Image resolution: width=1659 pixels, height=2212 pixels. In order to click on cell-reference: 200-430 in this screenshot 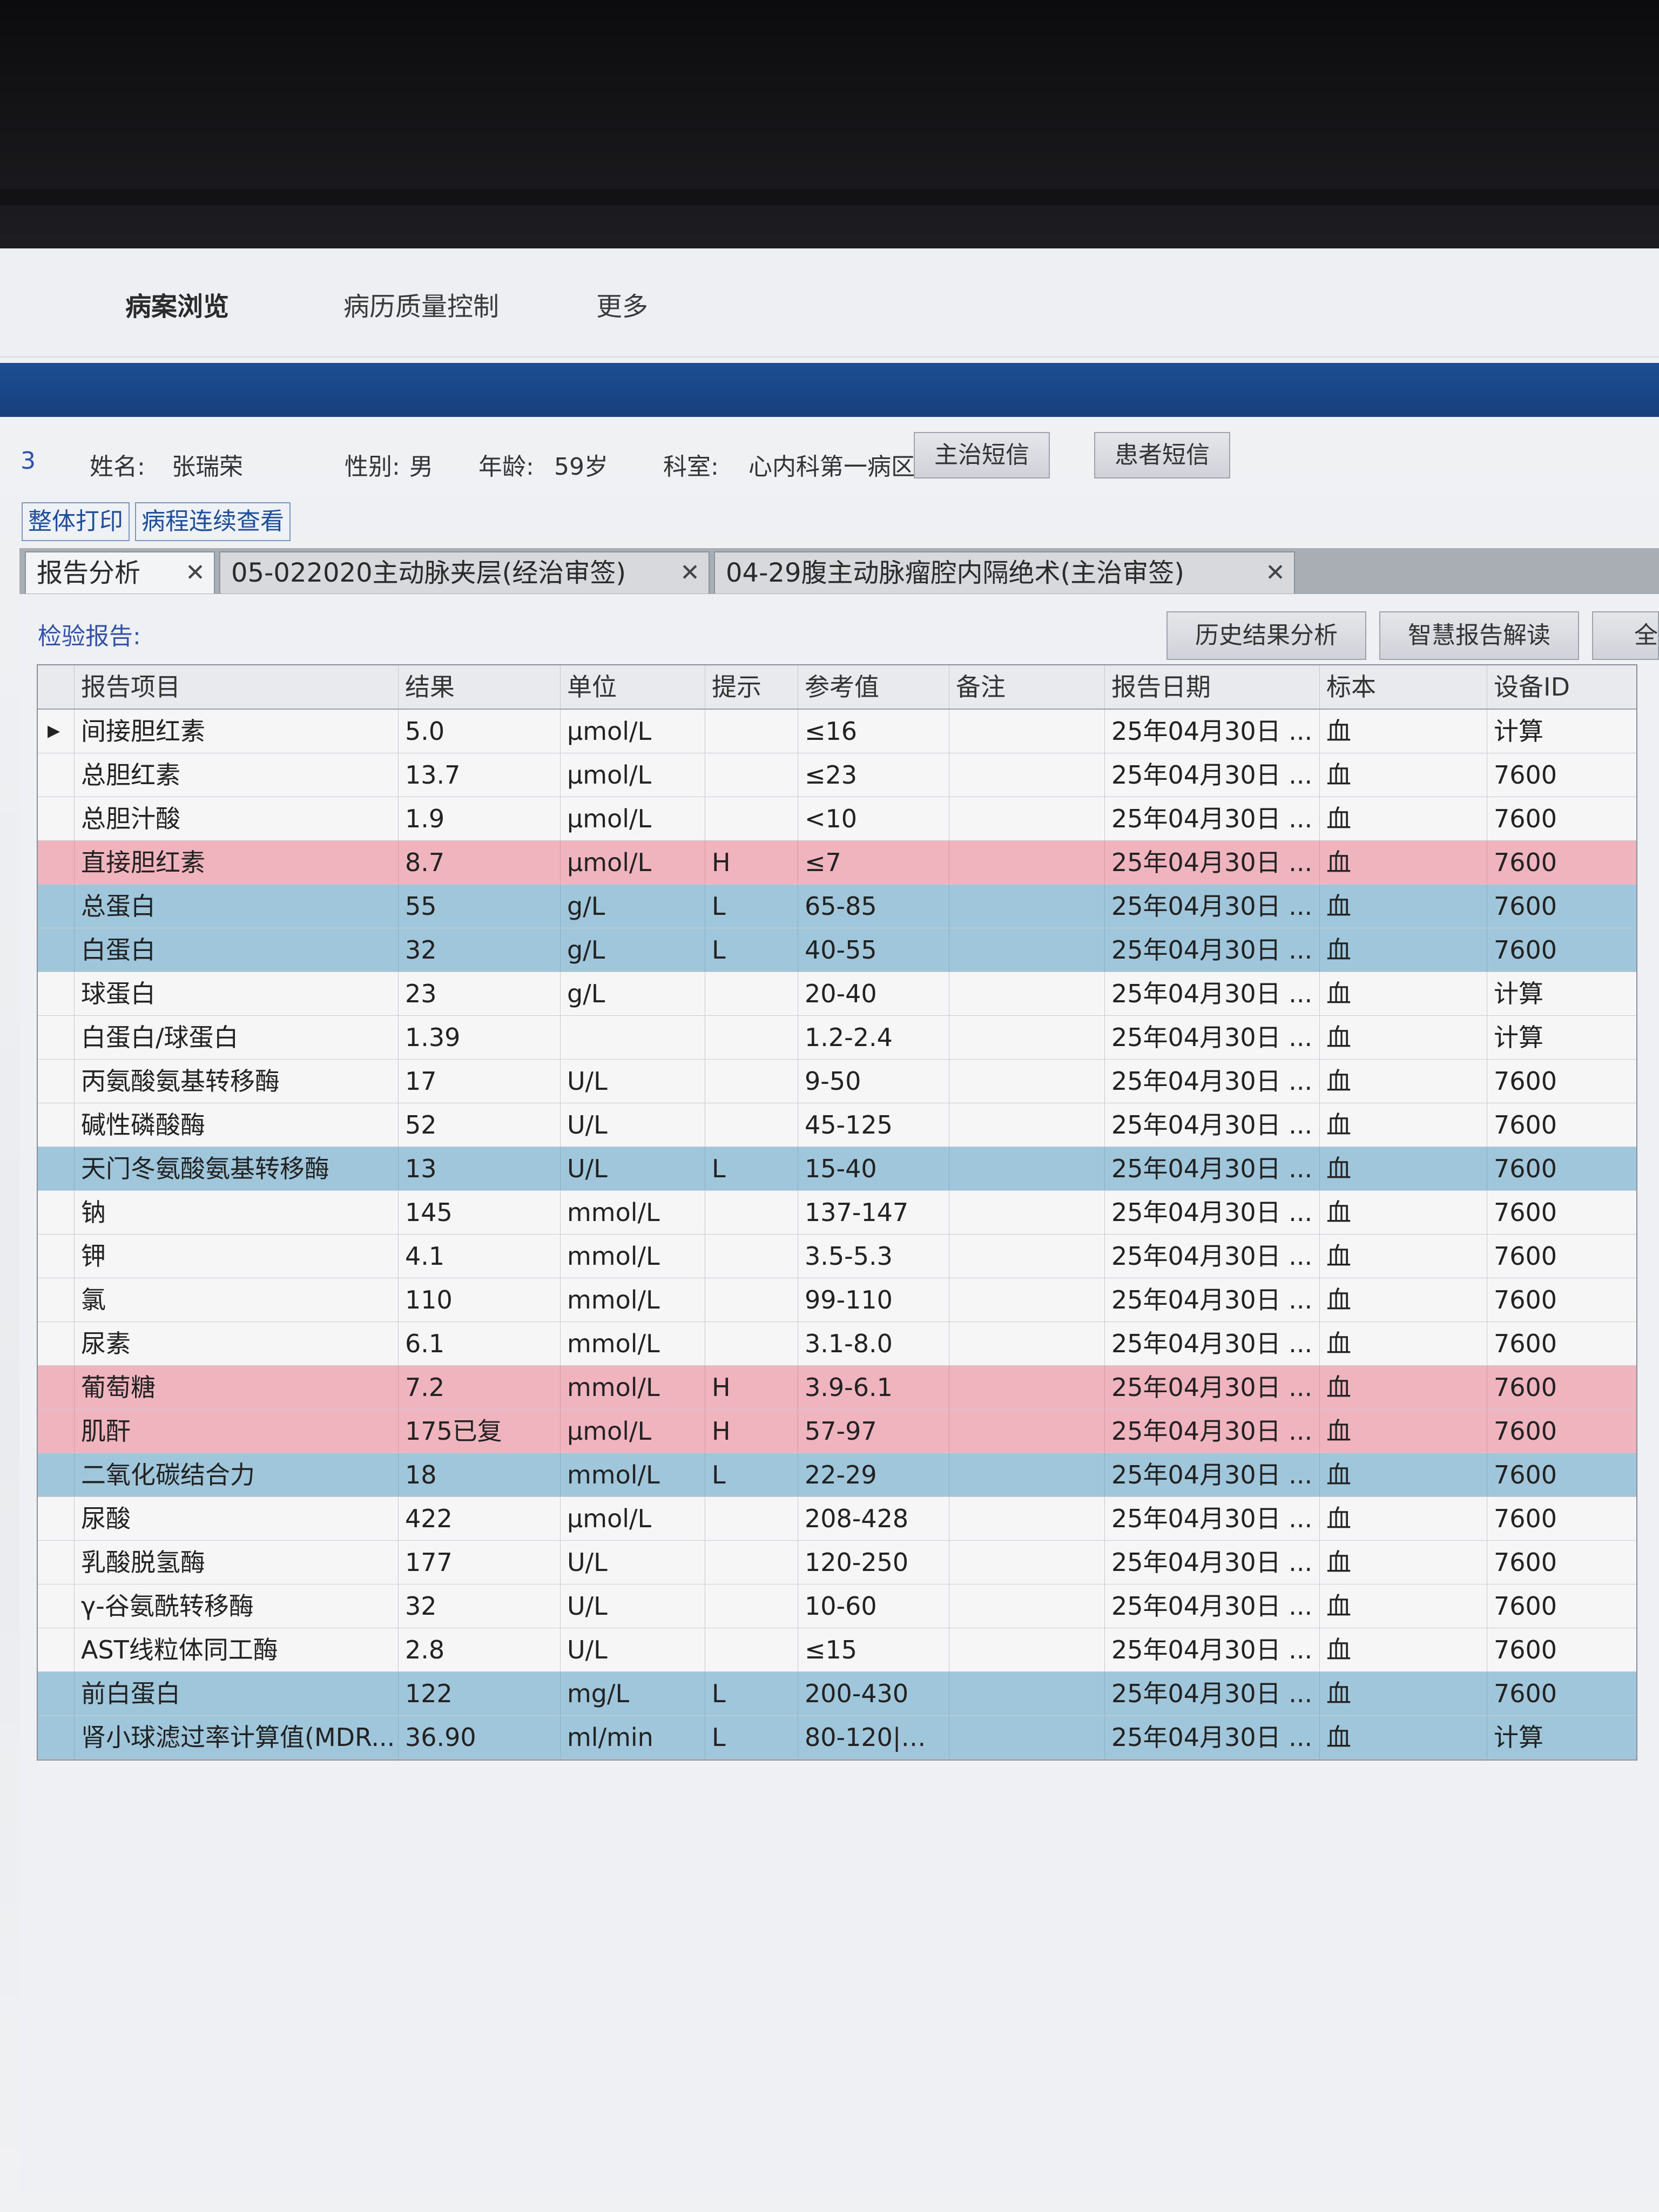, I will do `click(873, 1693)`.